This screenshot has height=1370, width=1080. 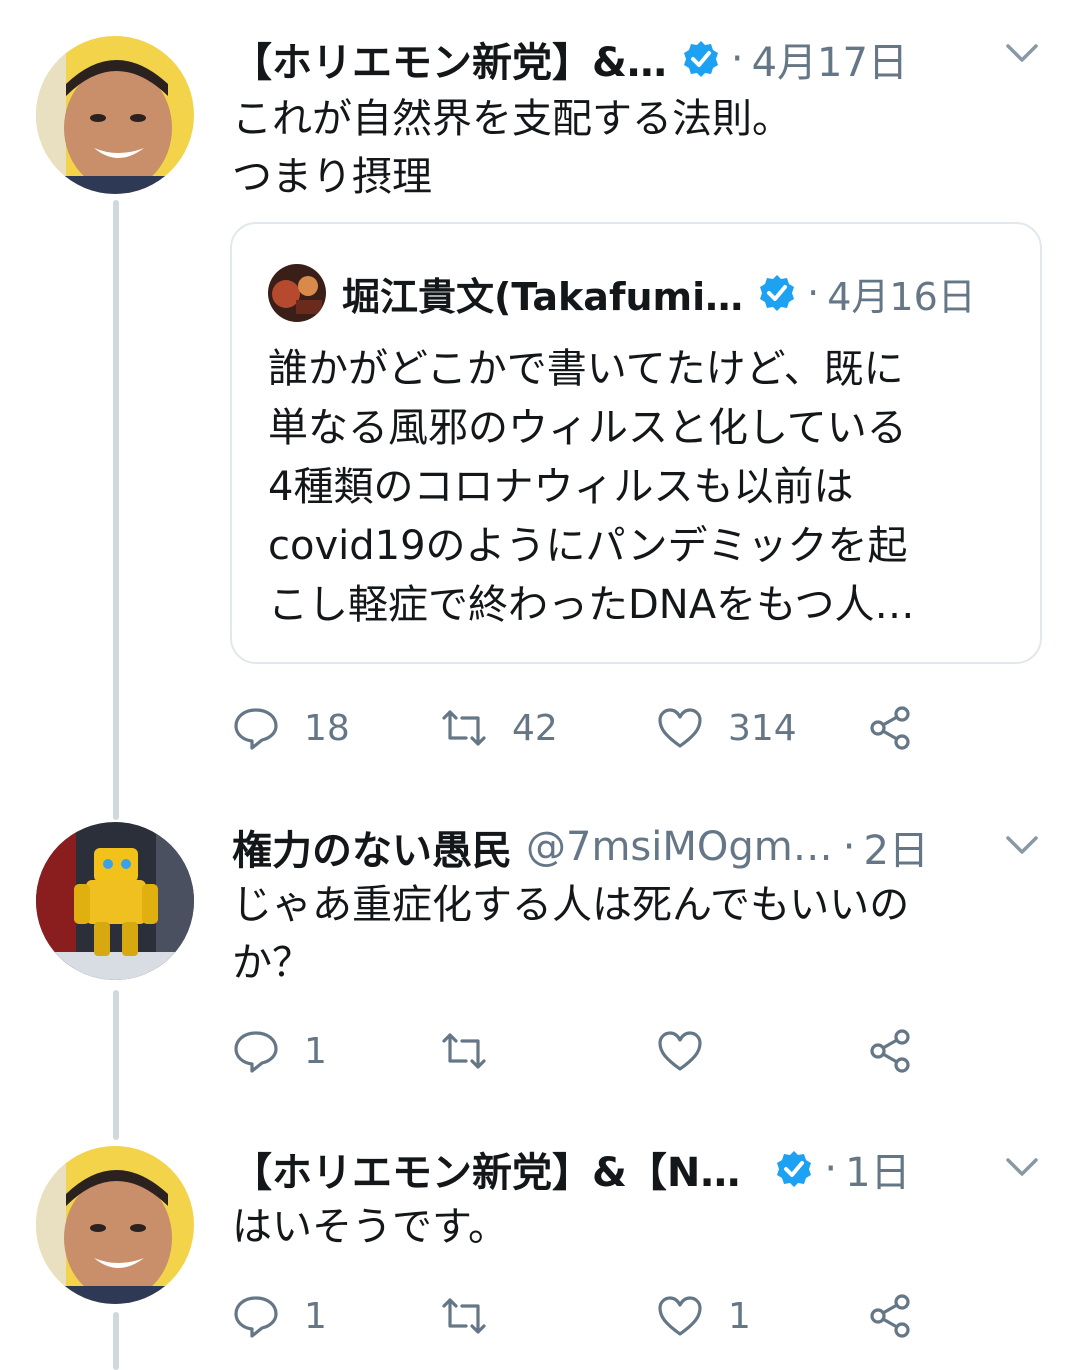 What do you see at coordinates (877, 1169) in the screenshot?
I see `timestamp: 1日` at bounding box center [877, 1169].